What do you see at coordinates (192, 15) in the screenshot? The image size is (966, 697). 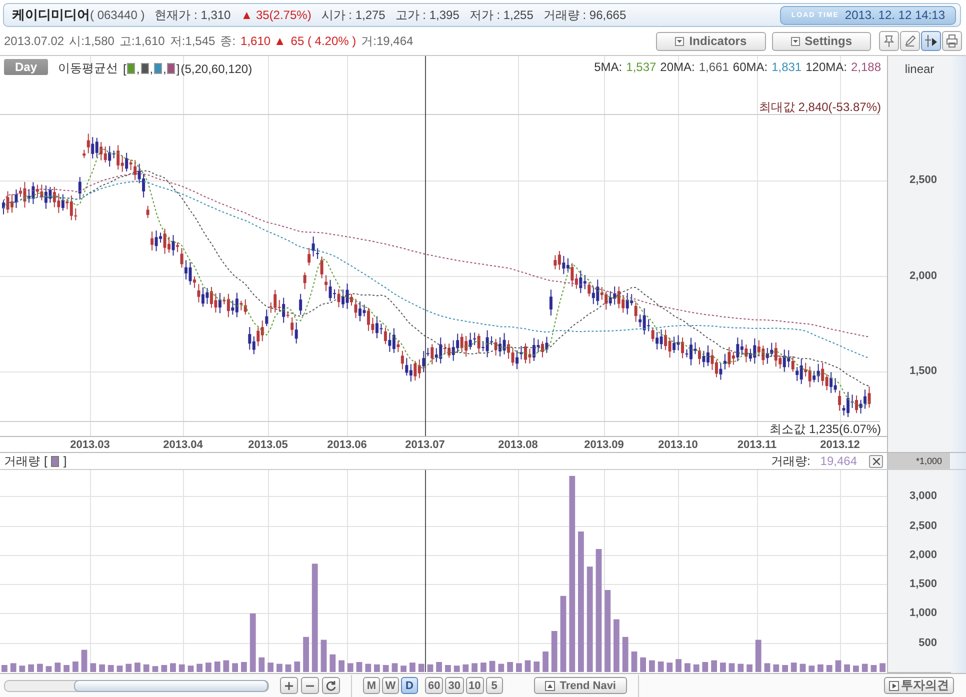 I see `quote-field: 현재가 : 1,310` at bounding box center [192, 15].